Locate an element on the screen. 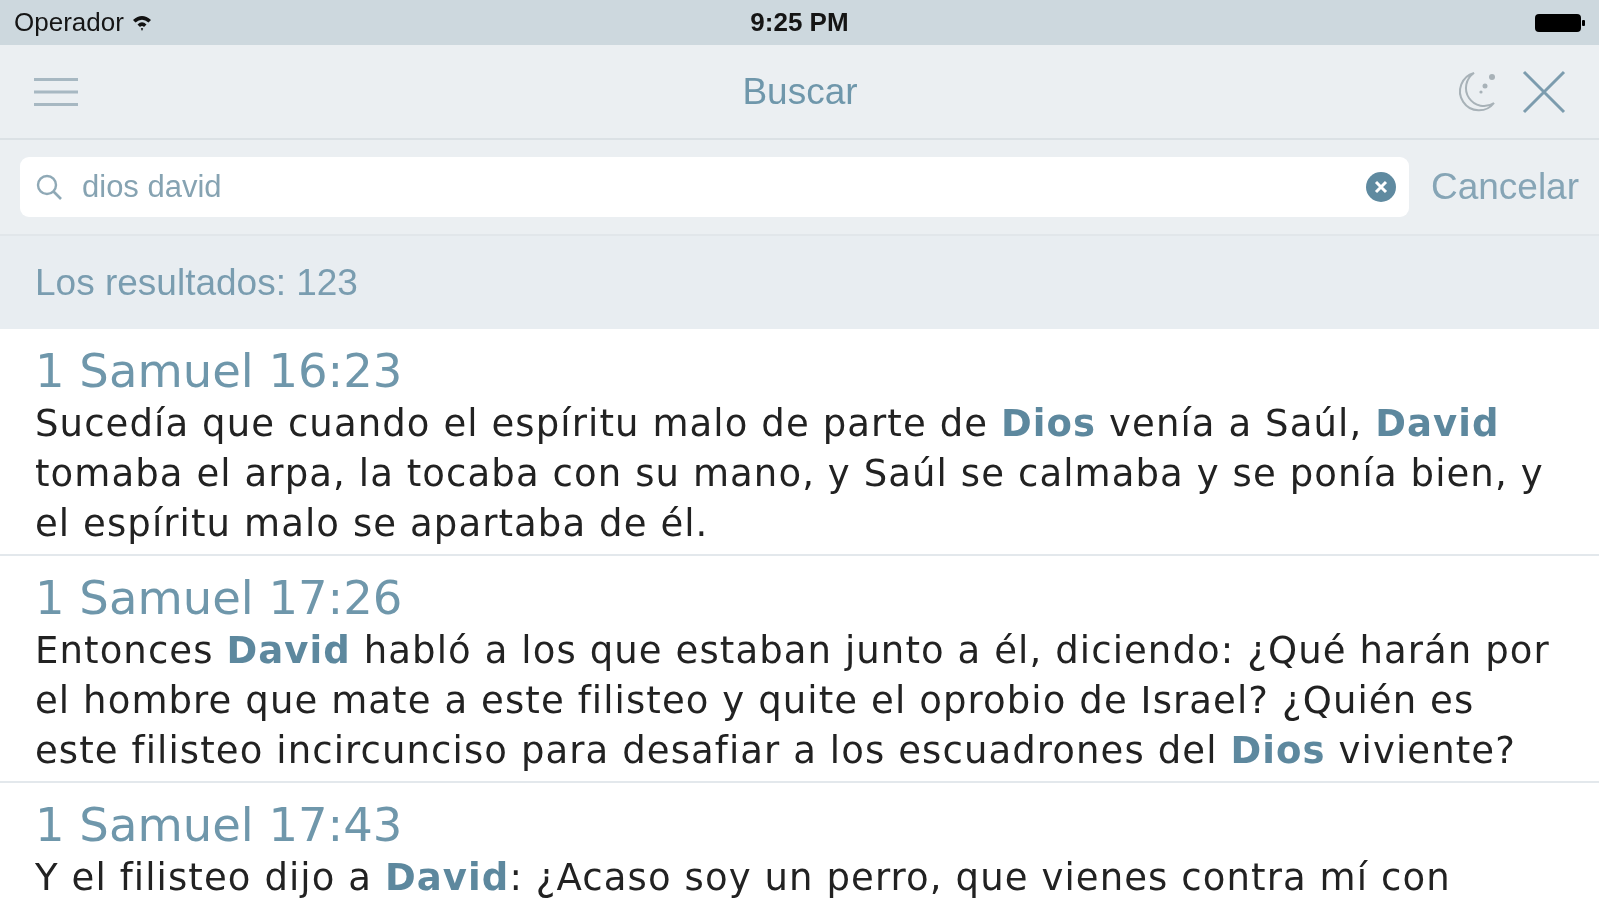 This screenshot has height=900, width=1599. verse-reference: 1 Samuel 17:26 is located at coordinates (219, 598).